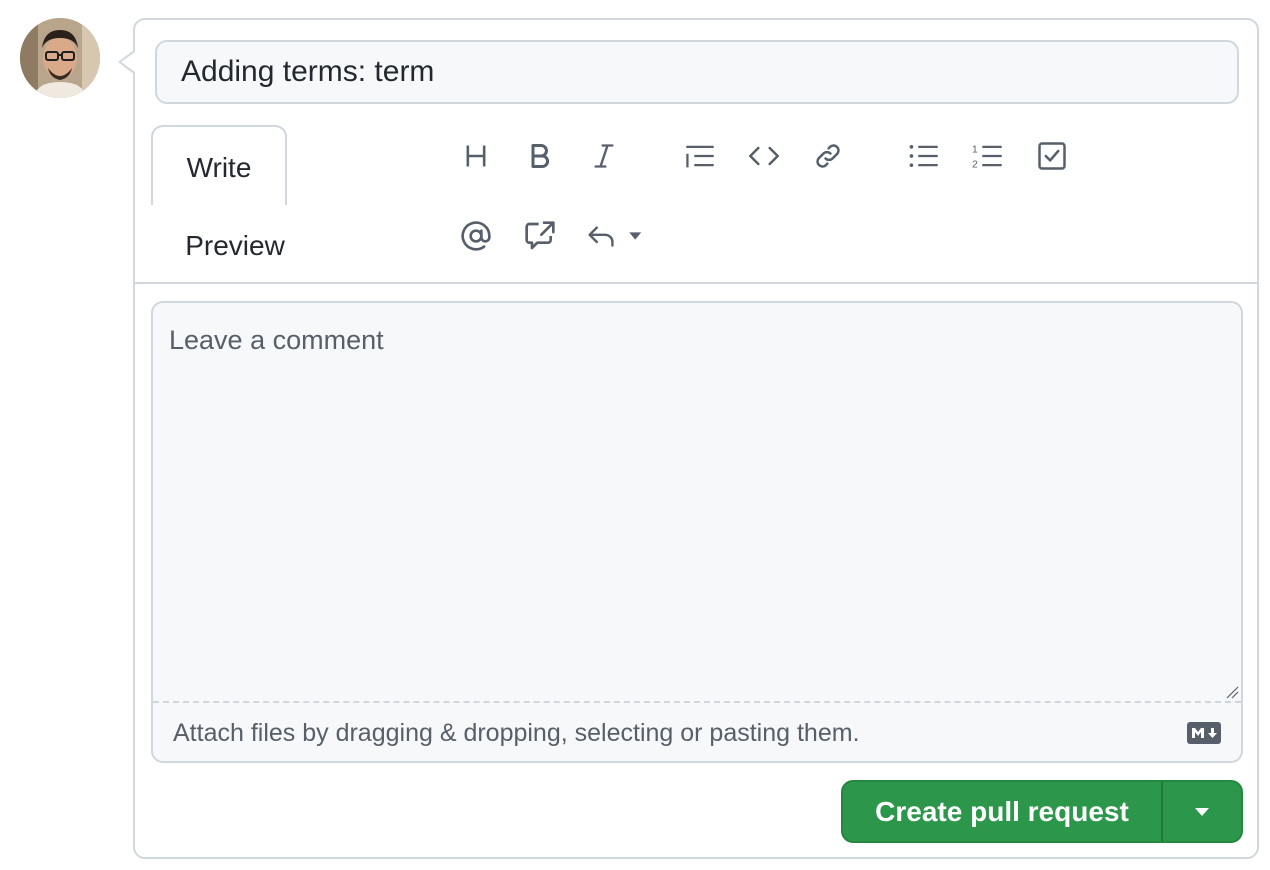  I want to click on unordered-list-button, so click(924, 156).